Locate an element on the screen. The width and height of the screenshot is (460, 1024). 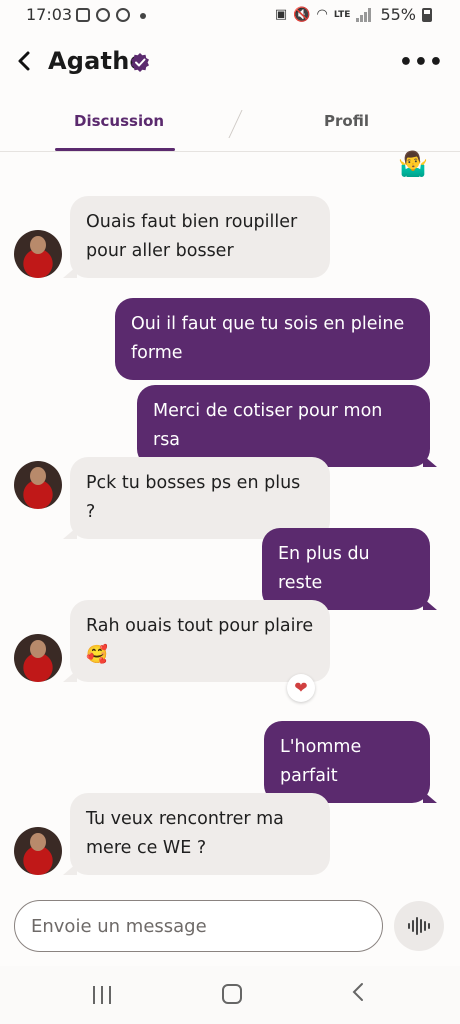
back-icon is located at coordinates (358, 995).